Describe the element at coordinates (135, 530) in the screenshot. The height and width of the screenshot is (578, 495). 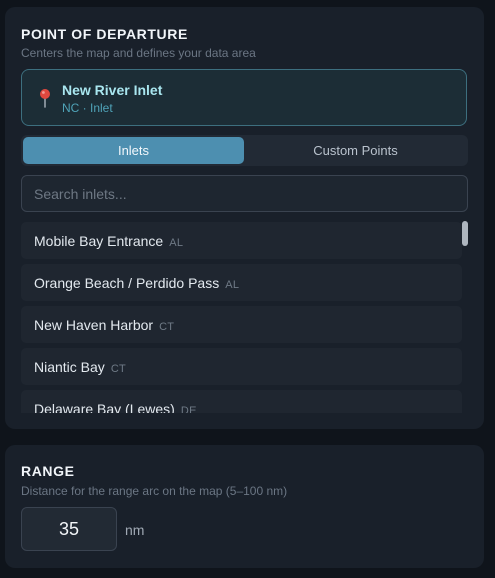
I see `range-unit: nm` at that location.